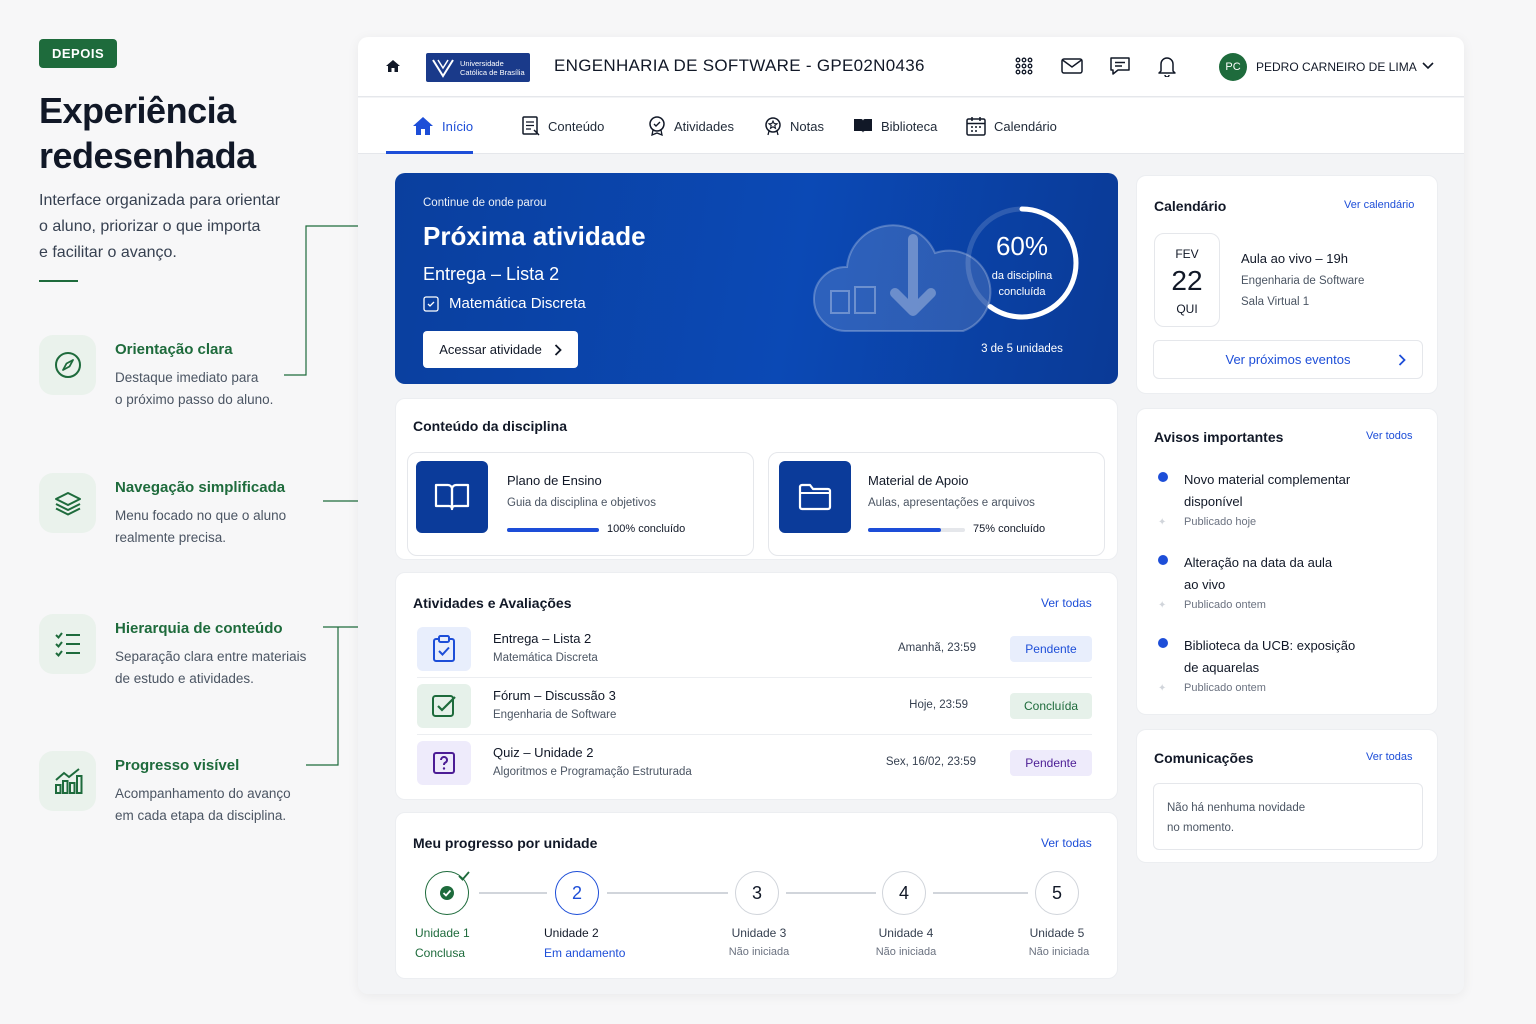 This screenshot has height=1024, width=1536. Describe the element at coordinates (1258, 573) in the screenshot. I see `notice-text: Alteração na data da aula ao vivo` at that location.